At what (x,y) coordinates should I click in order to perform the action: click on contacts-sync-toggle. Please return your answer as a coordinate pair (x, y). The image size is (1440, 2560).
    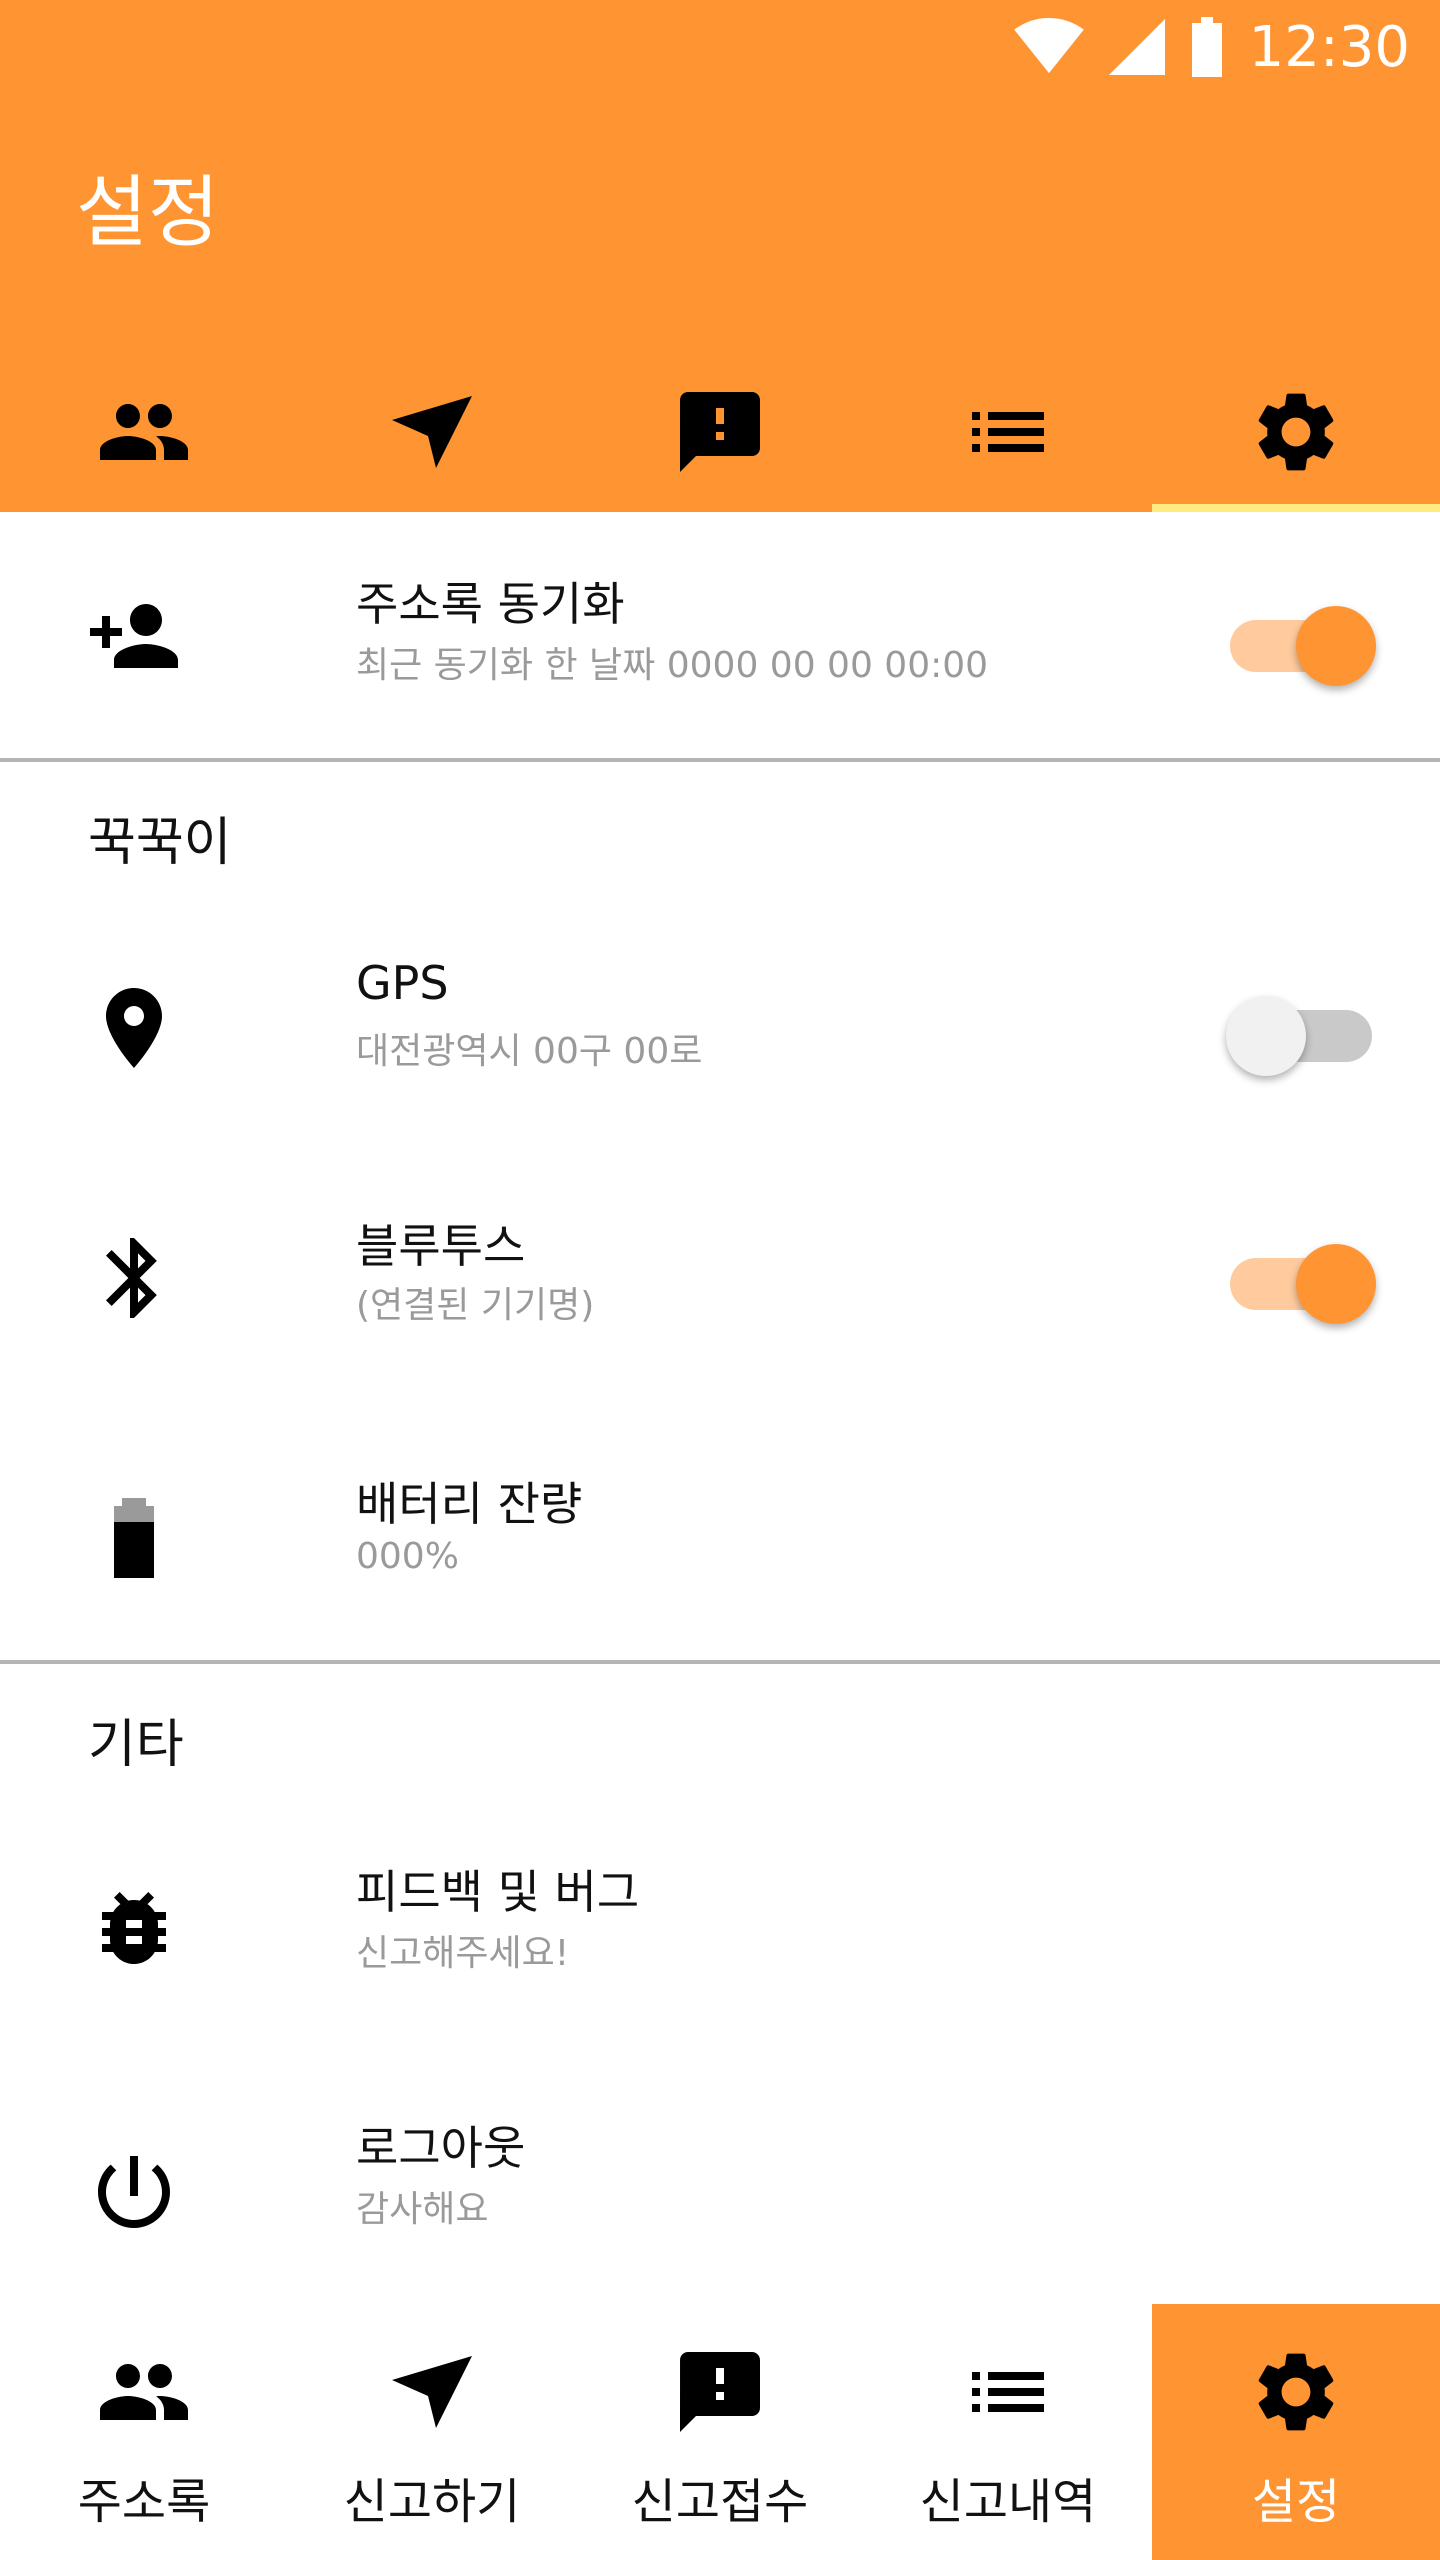
    Looking at the image, I should click on (1301, 641).